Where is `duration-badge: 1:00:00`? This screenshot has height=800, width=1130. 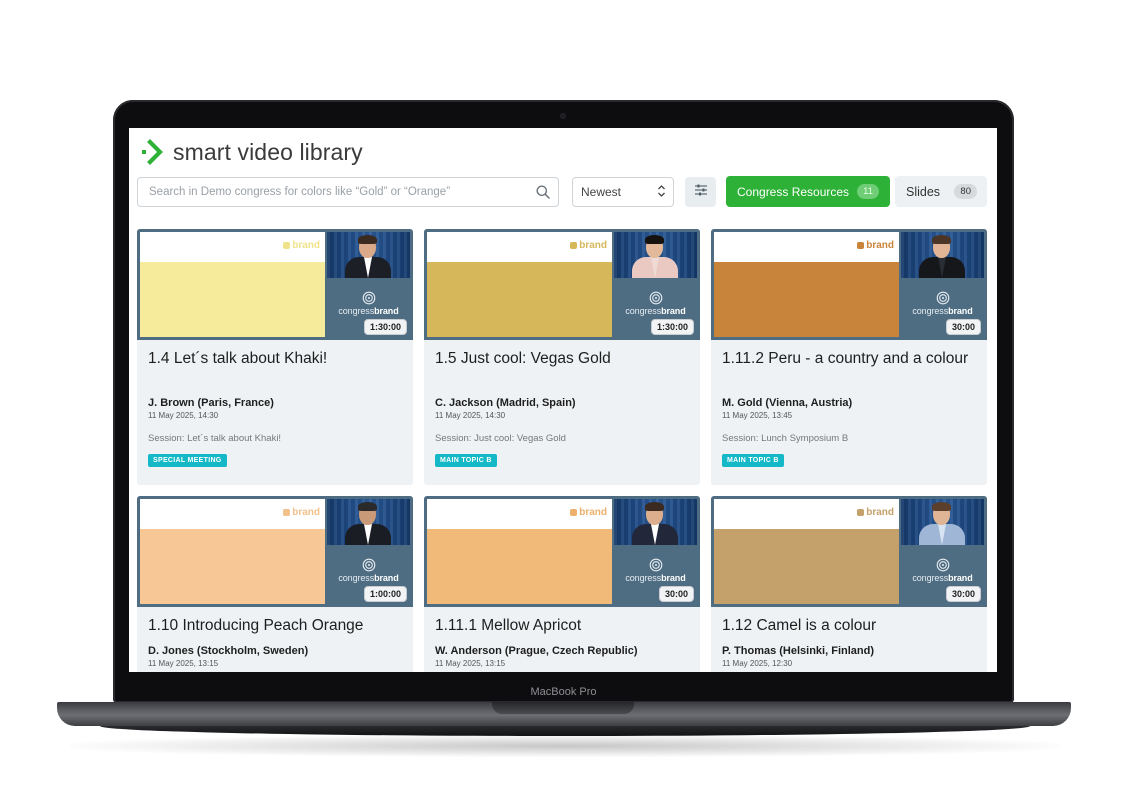
duration-badge: 1:00:00 is located at coordinates (385, 594).